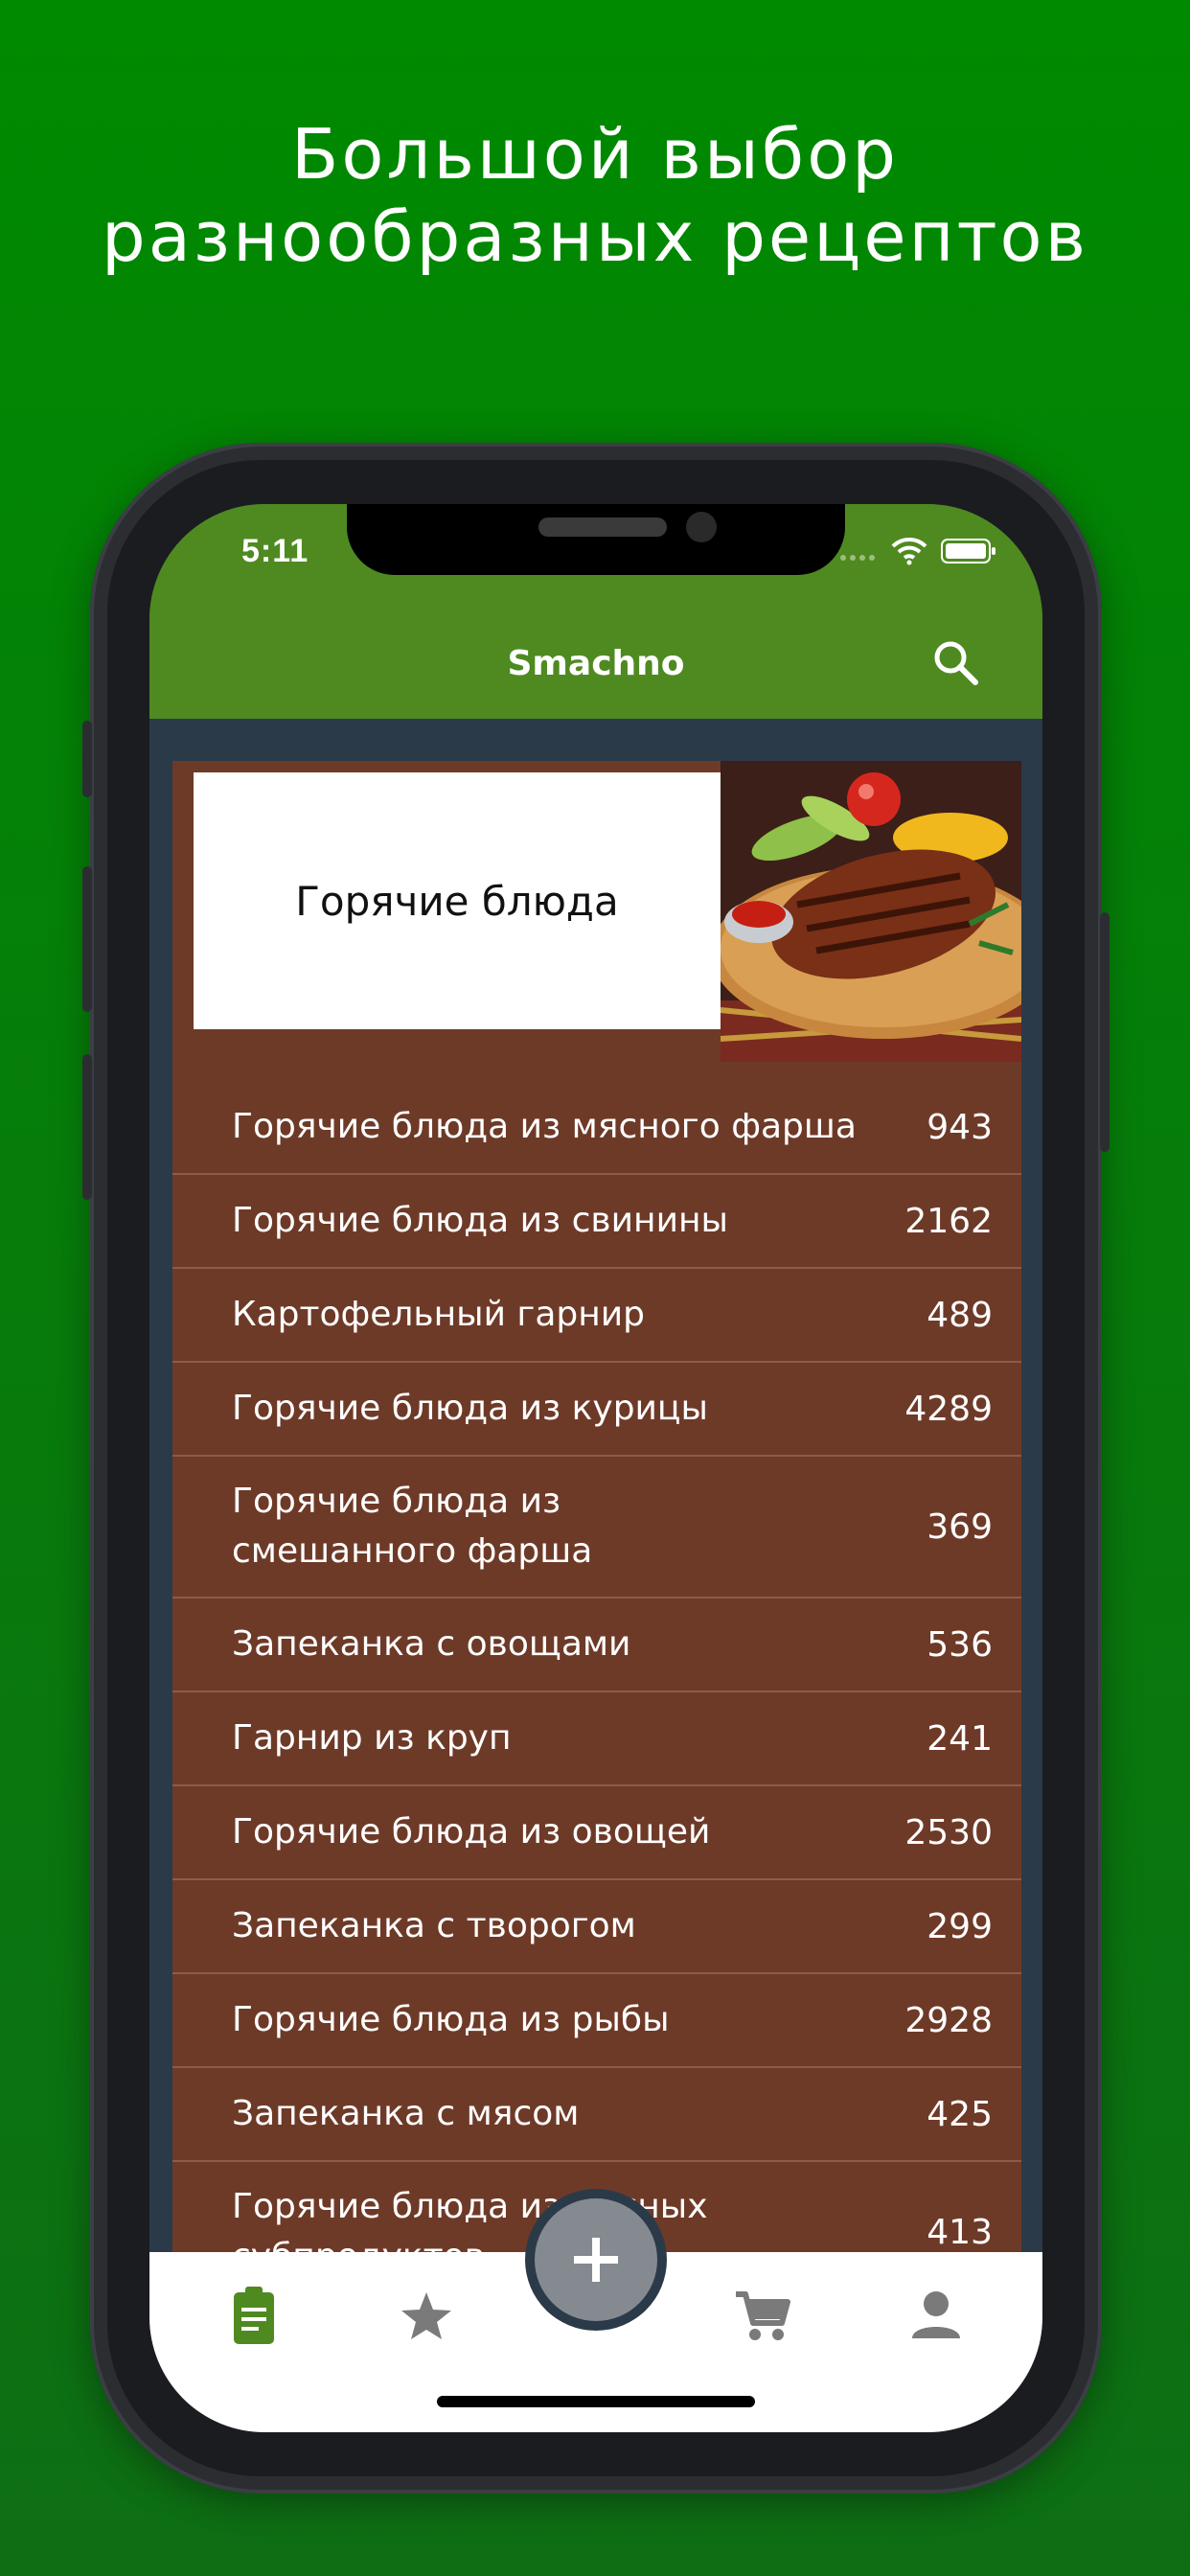 This screenshot has width=1190, height=2576. I want to click on promo-title-line-1: Большой выбор, so click(595, 154).